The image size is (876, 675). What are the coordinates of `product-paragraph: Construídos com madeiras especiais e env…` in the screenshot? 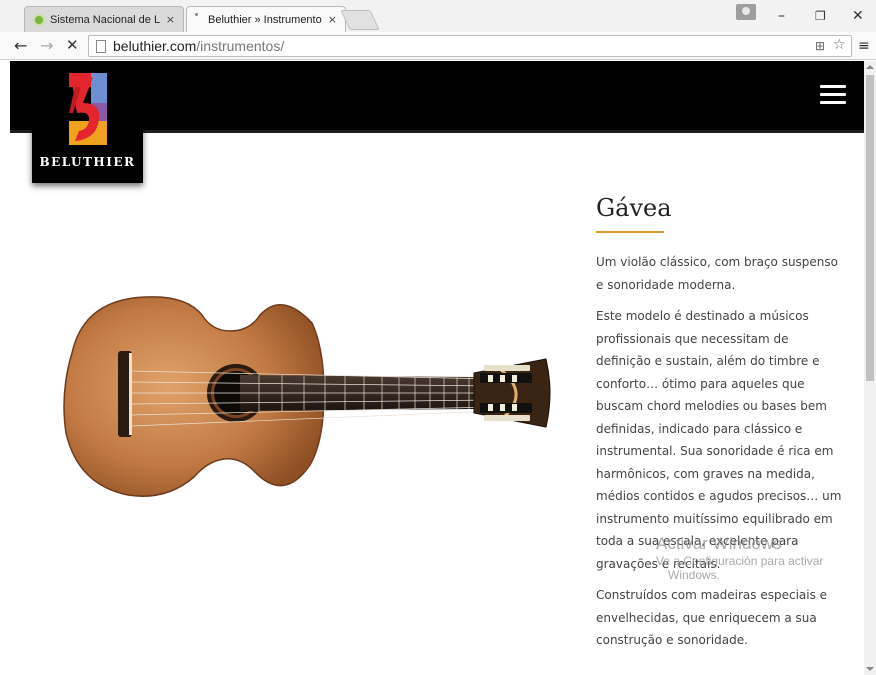 It's located at (712, 617).